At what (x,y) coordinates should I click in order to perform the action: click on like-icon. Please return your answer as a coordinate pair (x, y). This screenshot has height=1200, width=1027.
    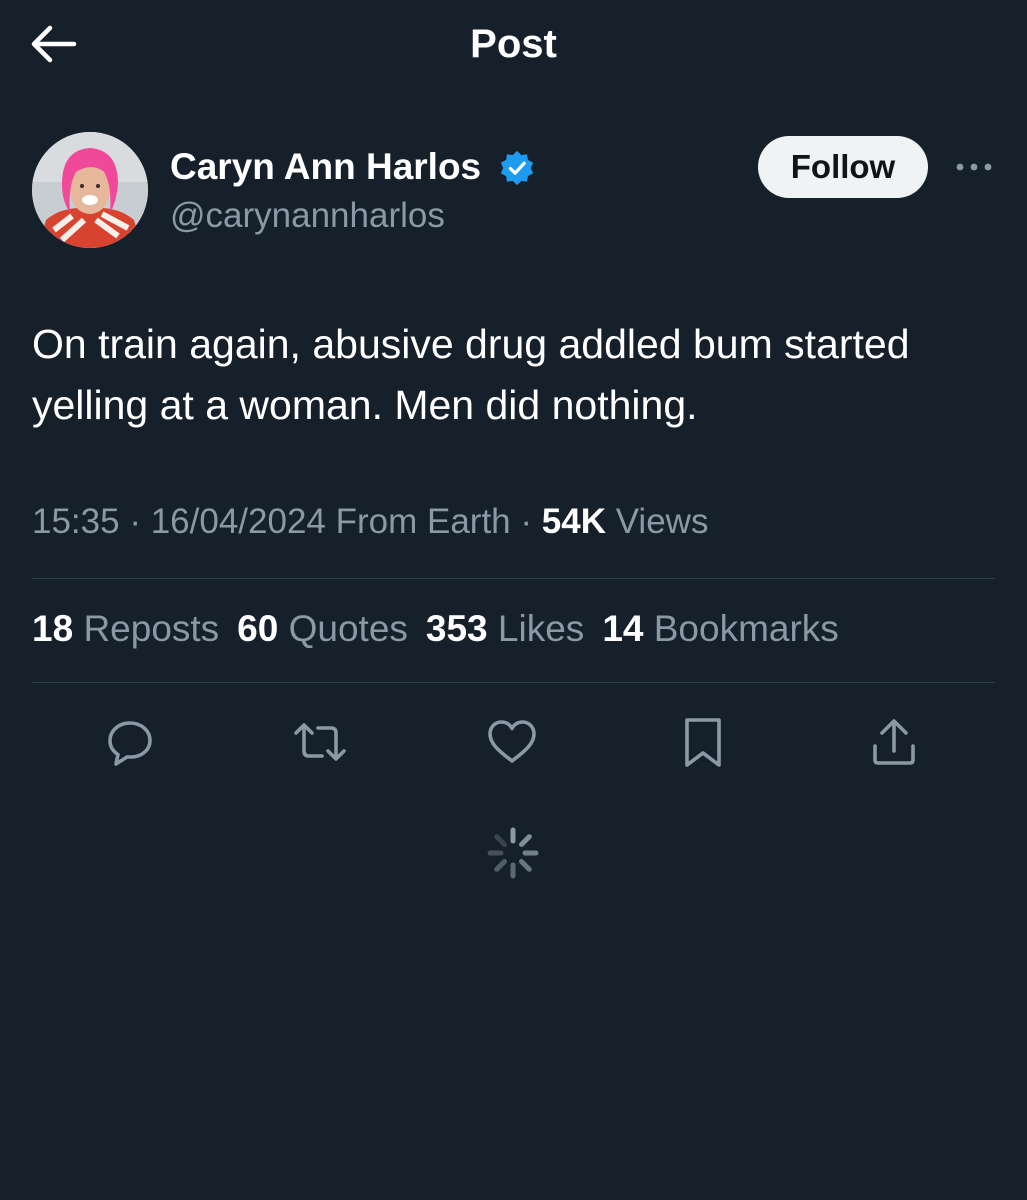
    Looking at the image, I should click on (512, 741).